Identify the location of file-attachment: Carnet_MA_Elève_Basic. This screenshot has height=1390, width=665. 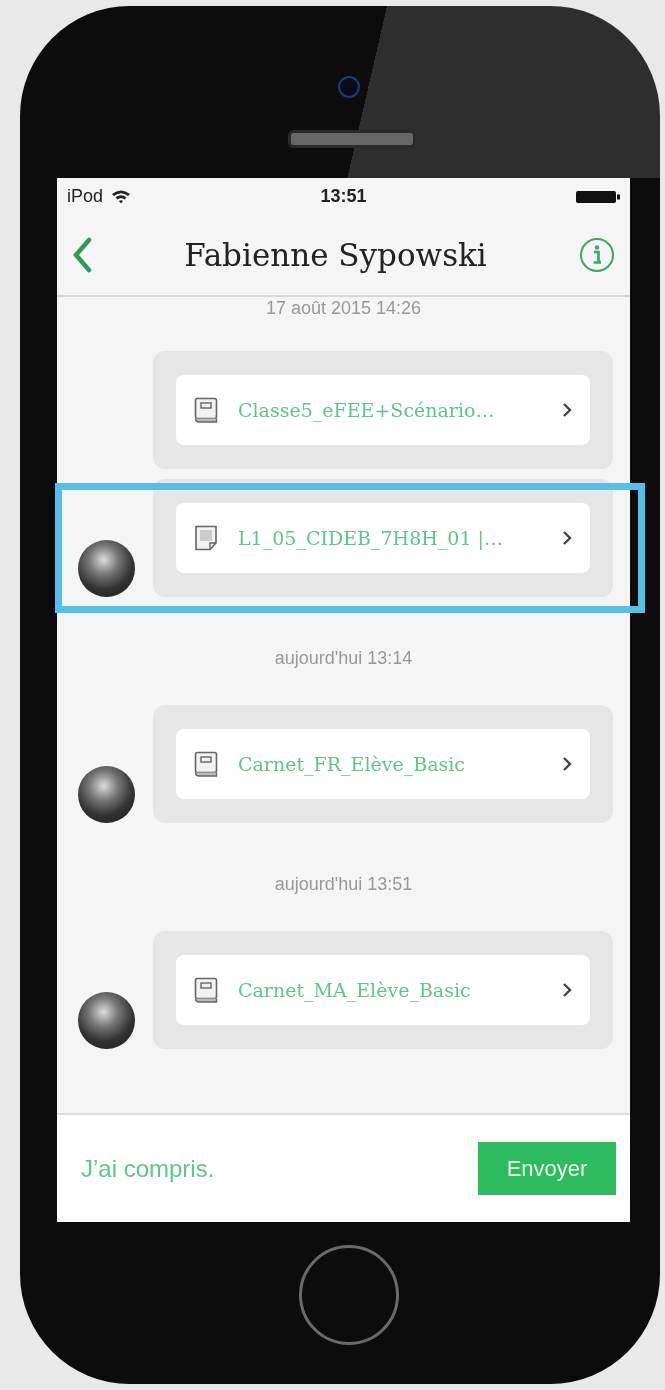
(383, 990).